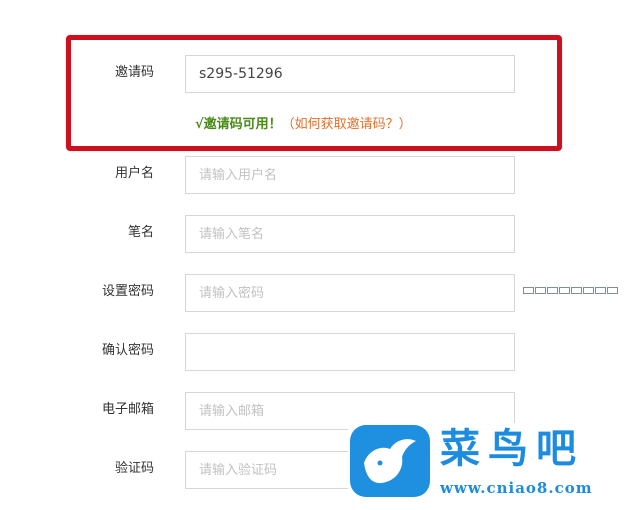  What do you see at coordinates (350, 234) in the screenshot?
I see `pen-name-input` at bounding box center [350, 234].